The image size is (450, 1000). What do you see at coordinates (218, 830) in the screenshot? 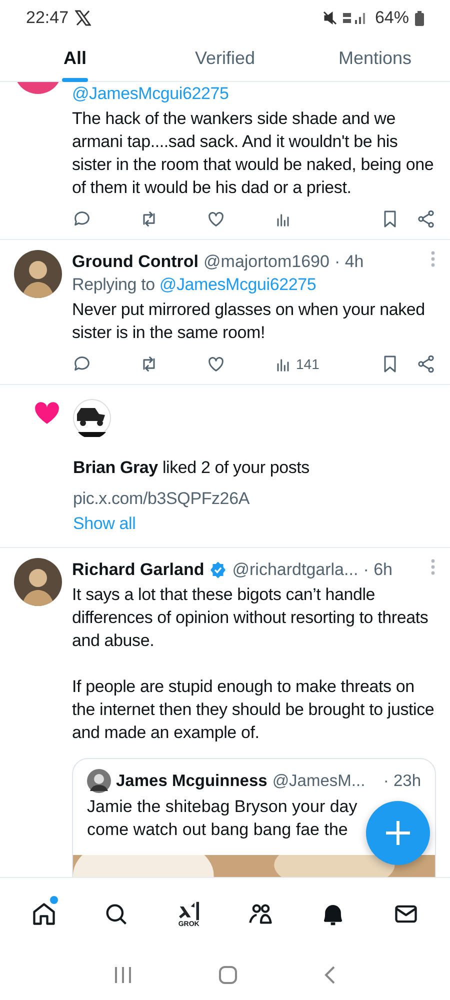
I see `post-text: come watch out bang bang fae the` at bounding box center [218, 830].